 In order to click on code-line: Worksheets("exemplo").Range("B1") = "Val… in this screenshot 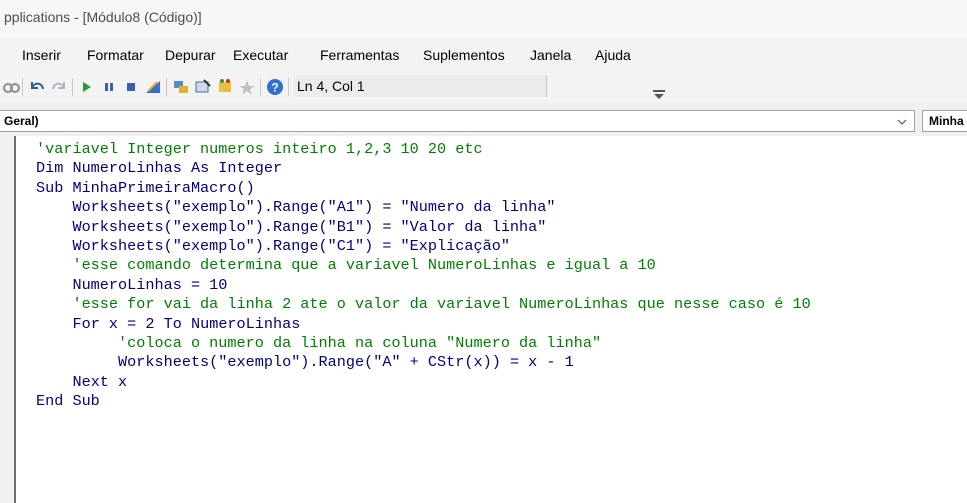, I will do `click(423, 227)`.